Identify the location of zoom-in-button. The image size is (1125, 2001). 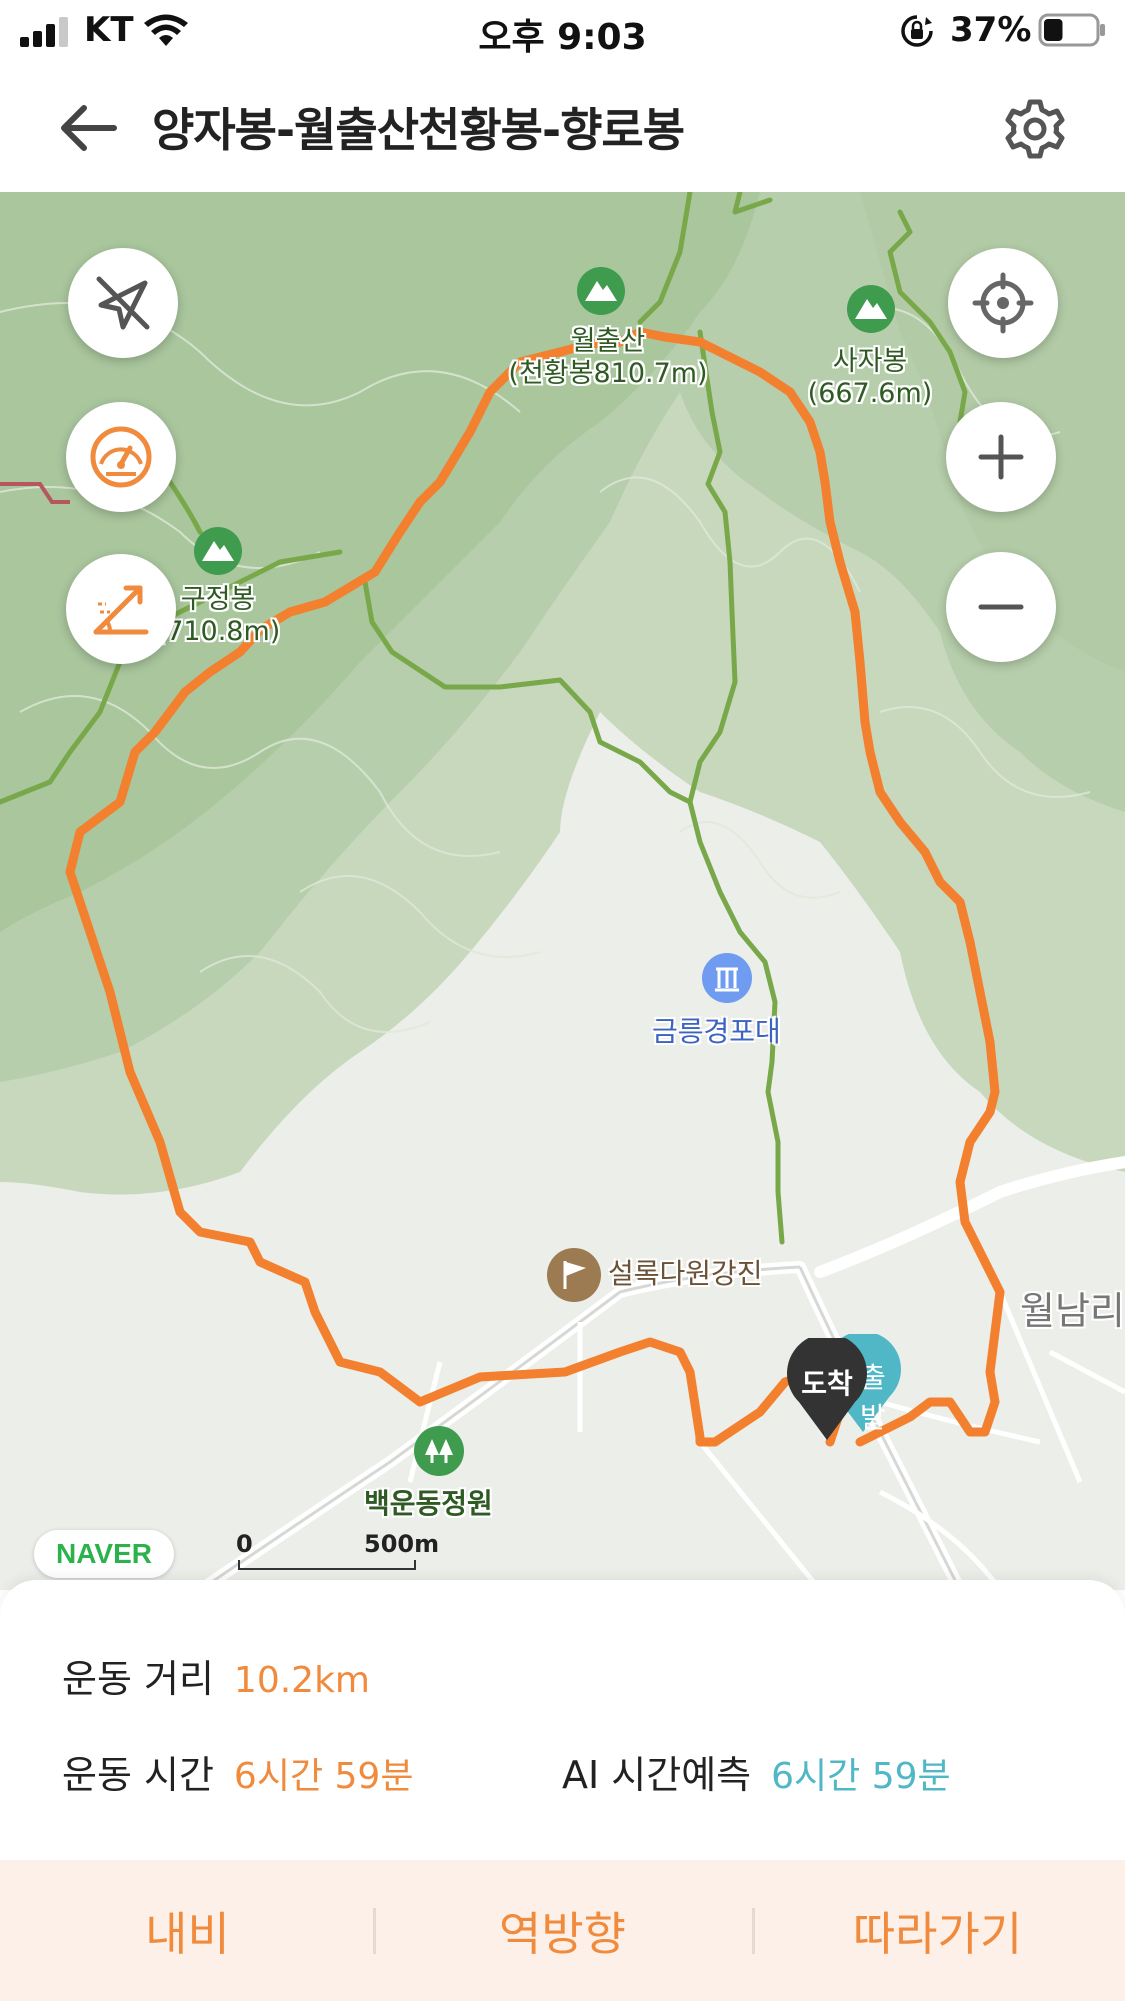
(1001, 457).